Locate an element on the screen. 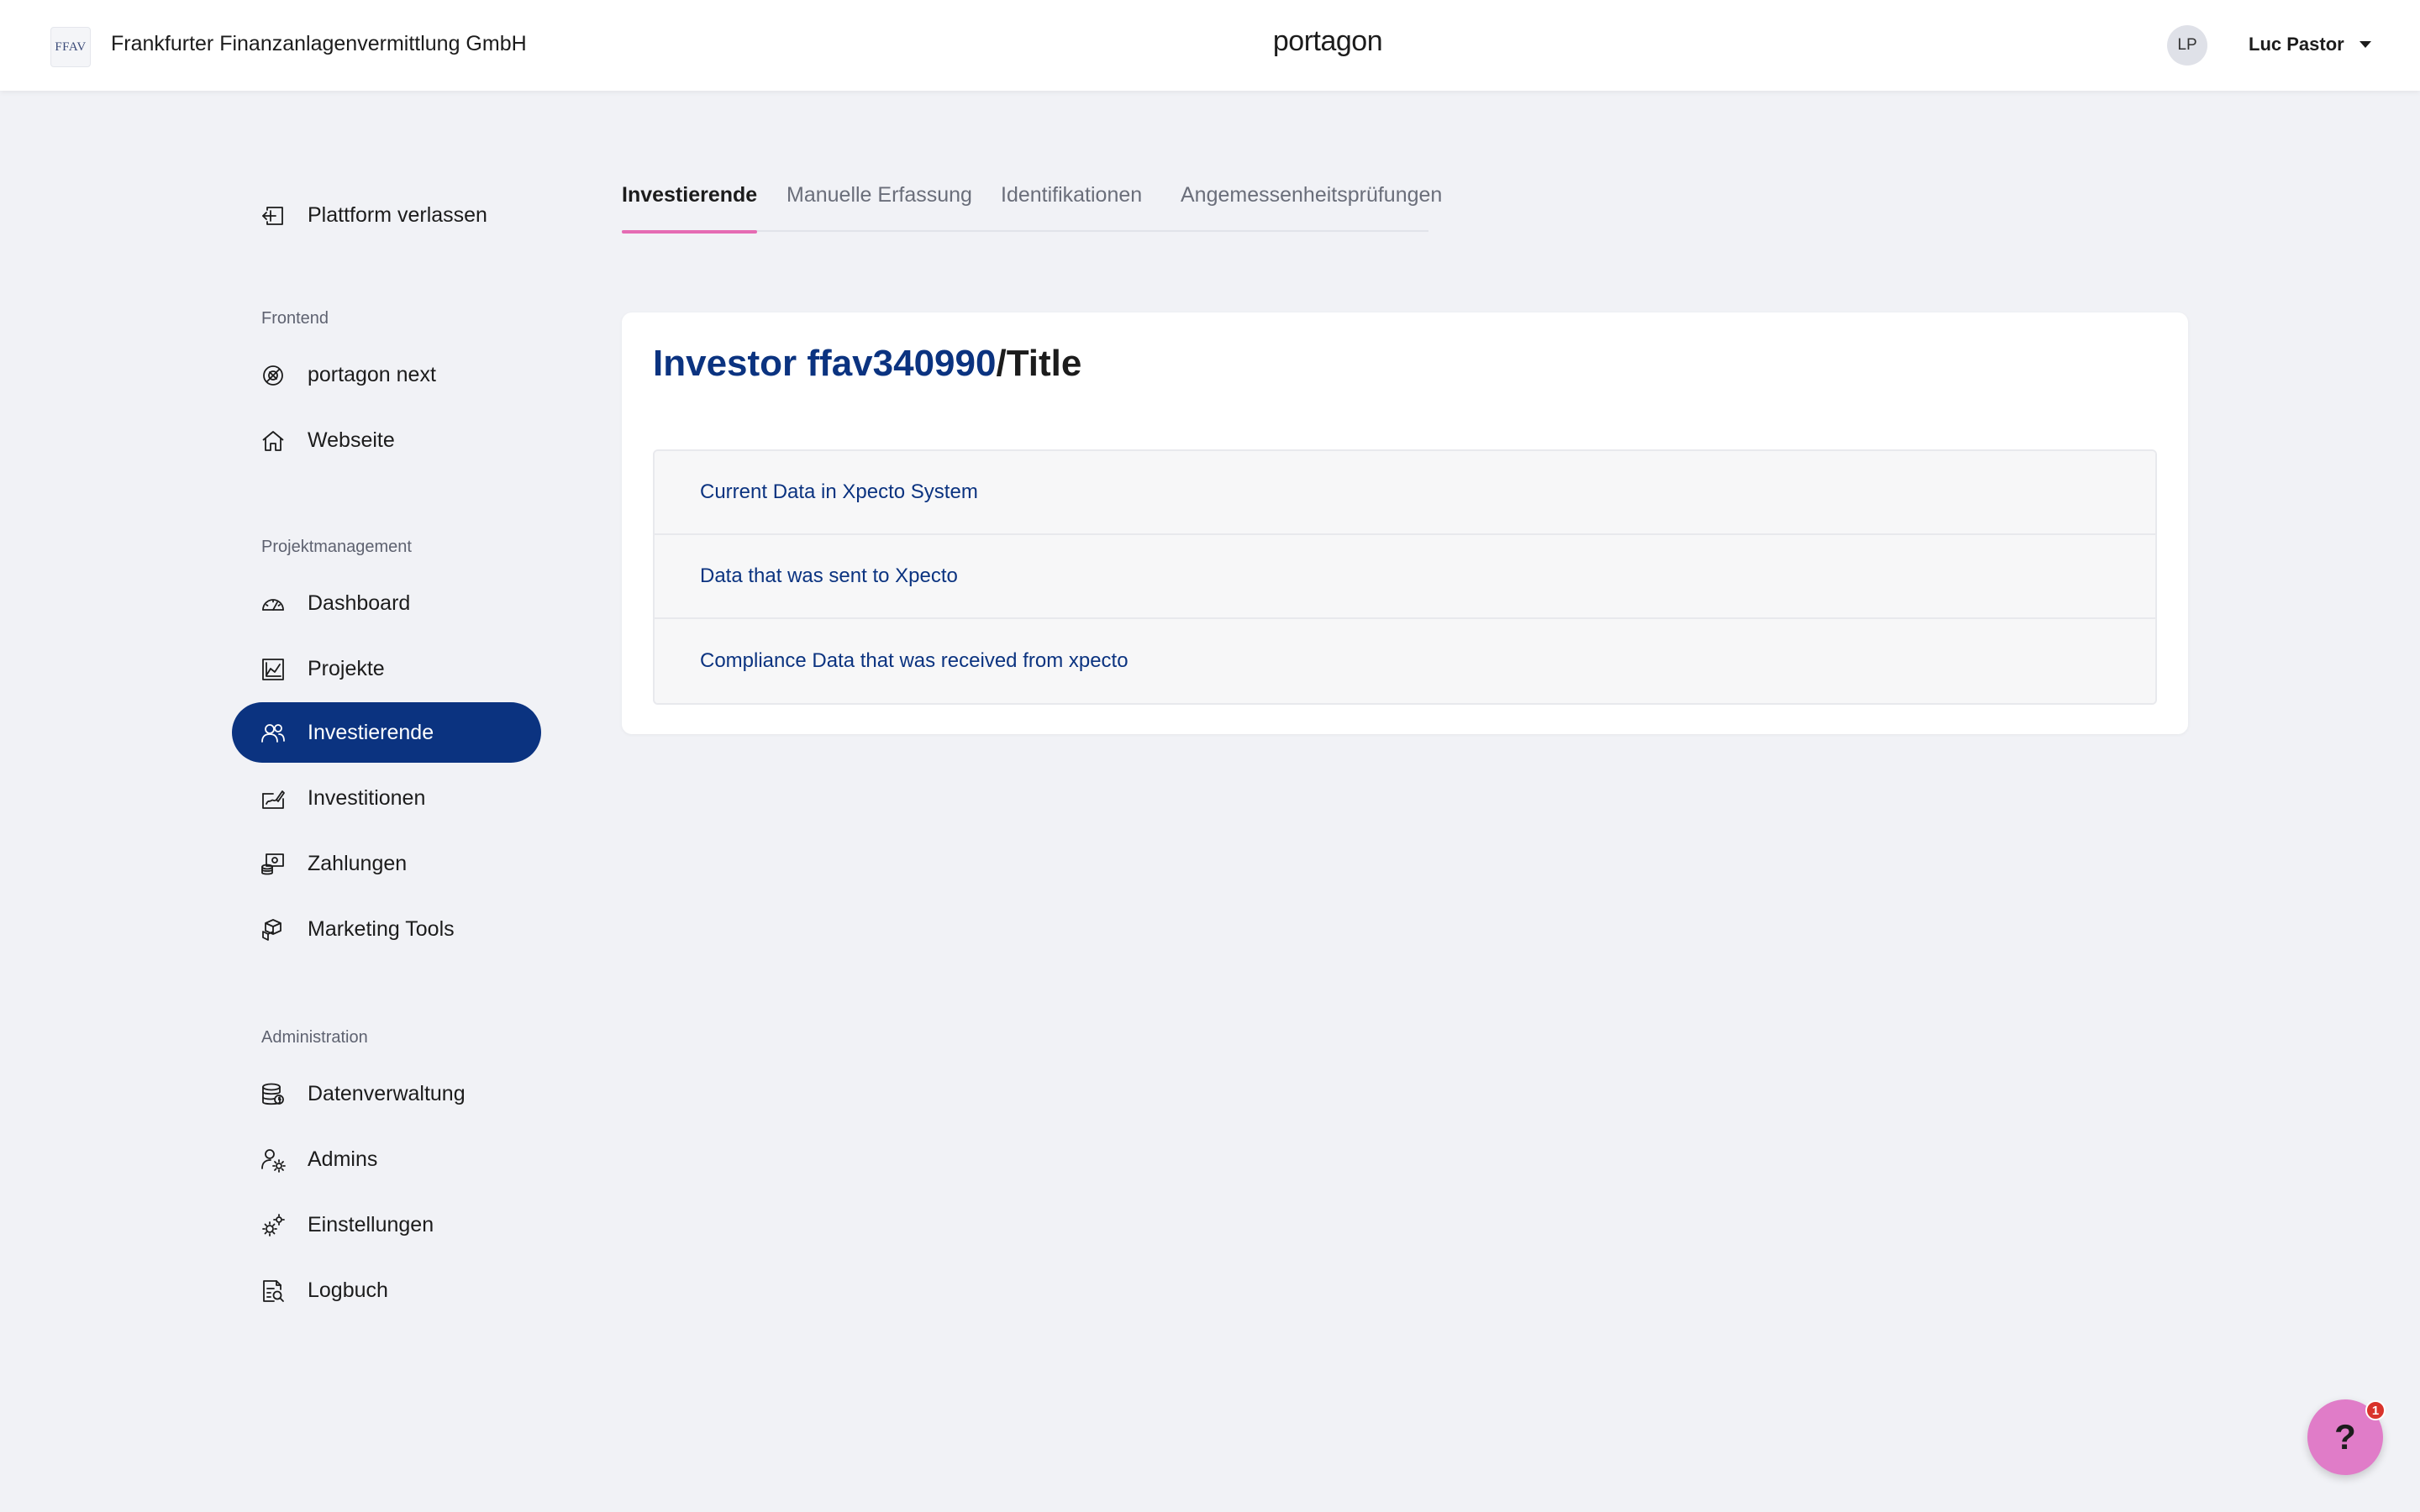  home-icon is located at coordinates (273, 441).